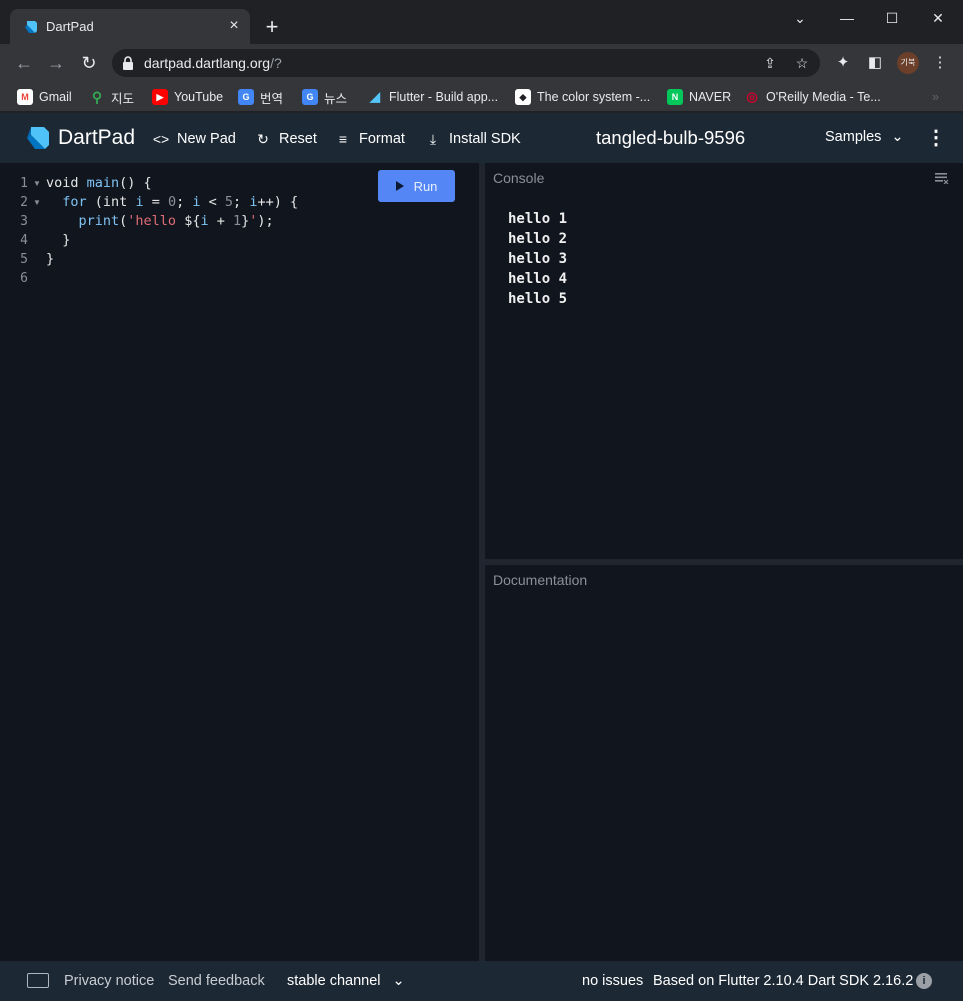  What do you see at coordinates (770, 63) in the screenshot?
I see `share-icon: ⇪` at bounding box center [770, 63].